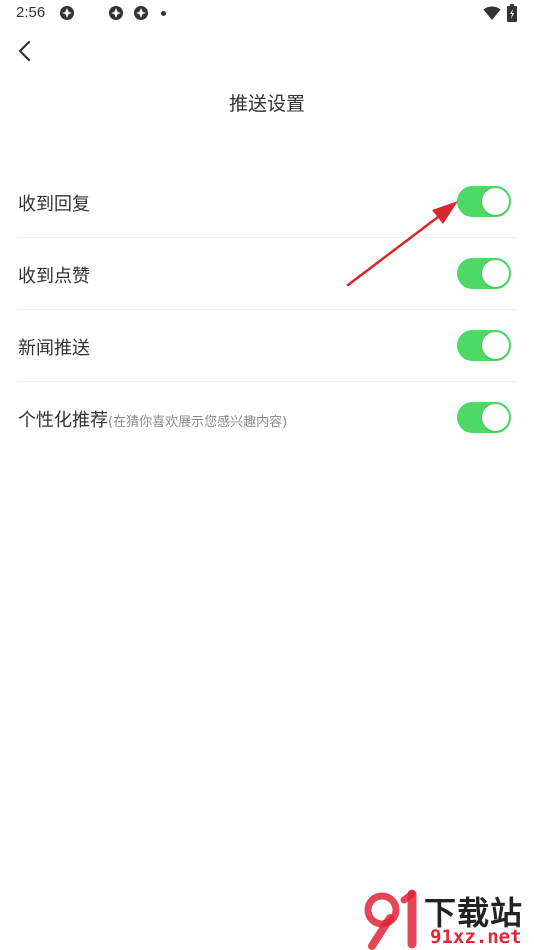 Image resolution: width=534 pixels, height=950 pixels. I want to click on page-title: 推送设置, so click(266, 104).